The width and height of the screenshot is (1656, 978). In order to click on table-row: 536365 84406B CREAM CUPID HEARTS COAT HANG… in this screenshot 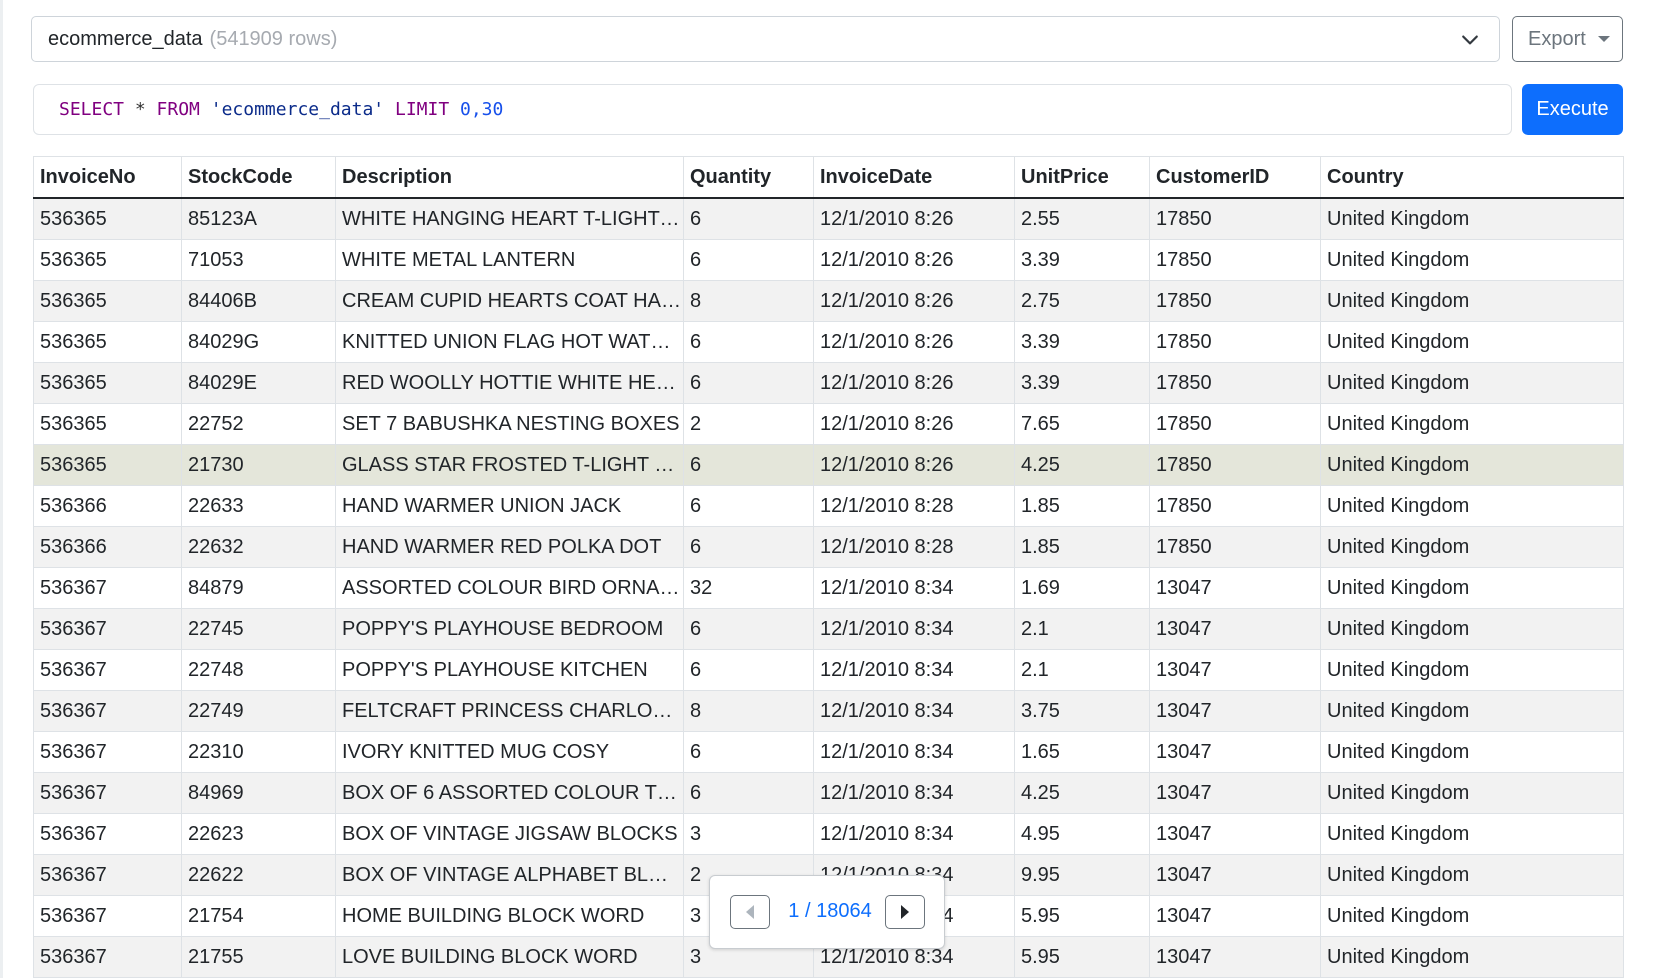, I will do `click(828, 301)`.